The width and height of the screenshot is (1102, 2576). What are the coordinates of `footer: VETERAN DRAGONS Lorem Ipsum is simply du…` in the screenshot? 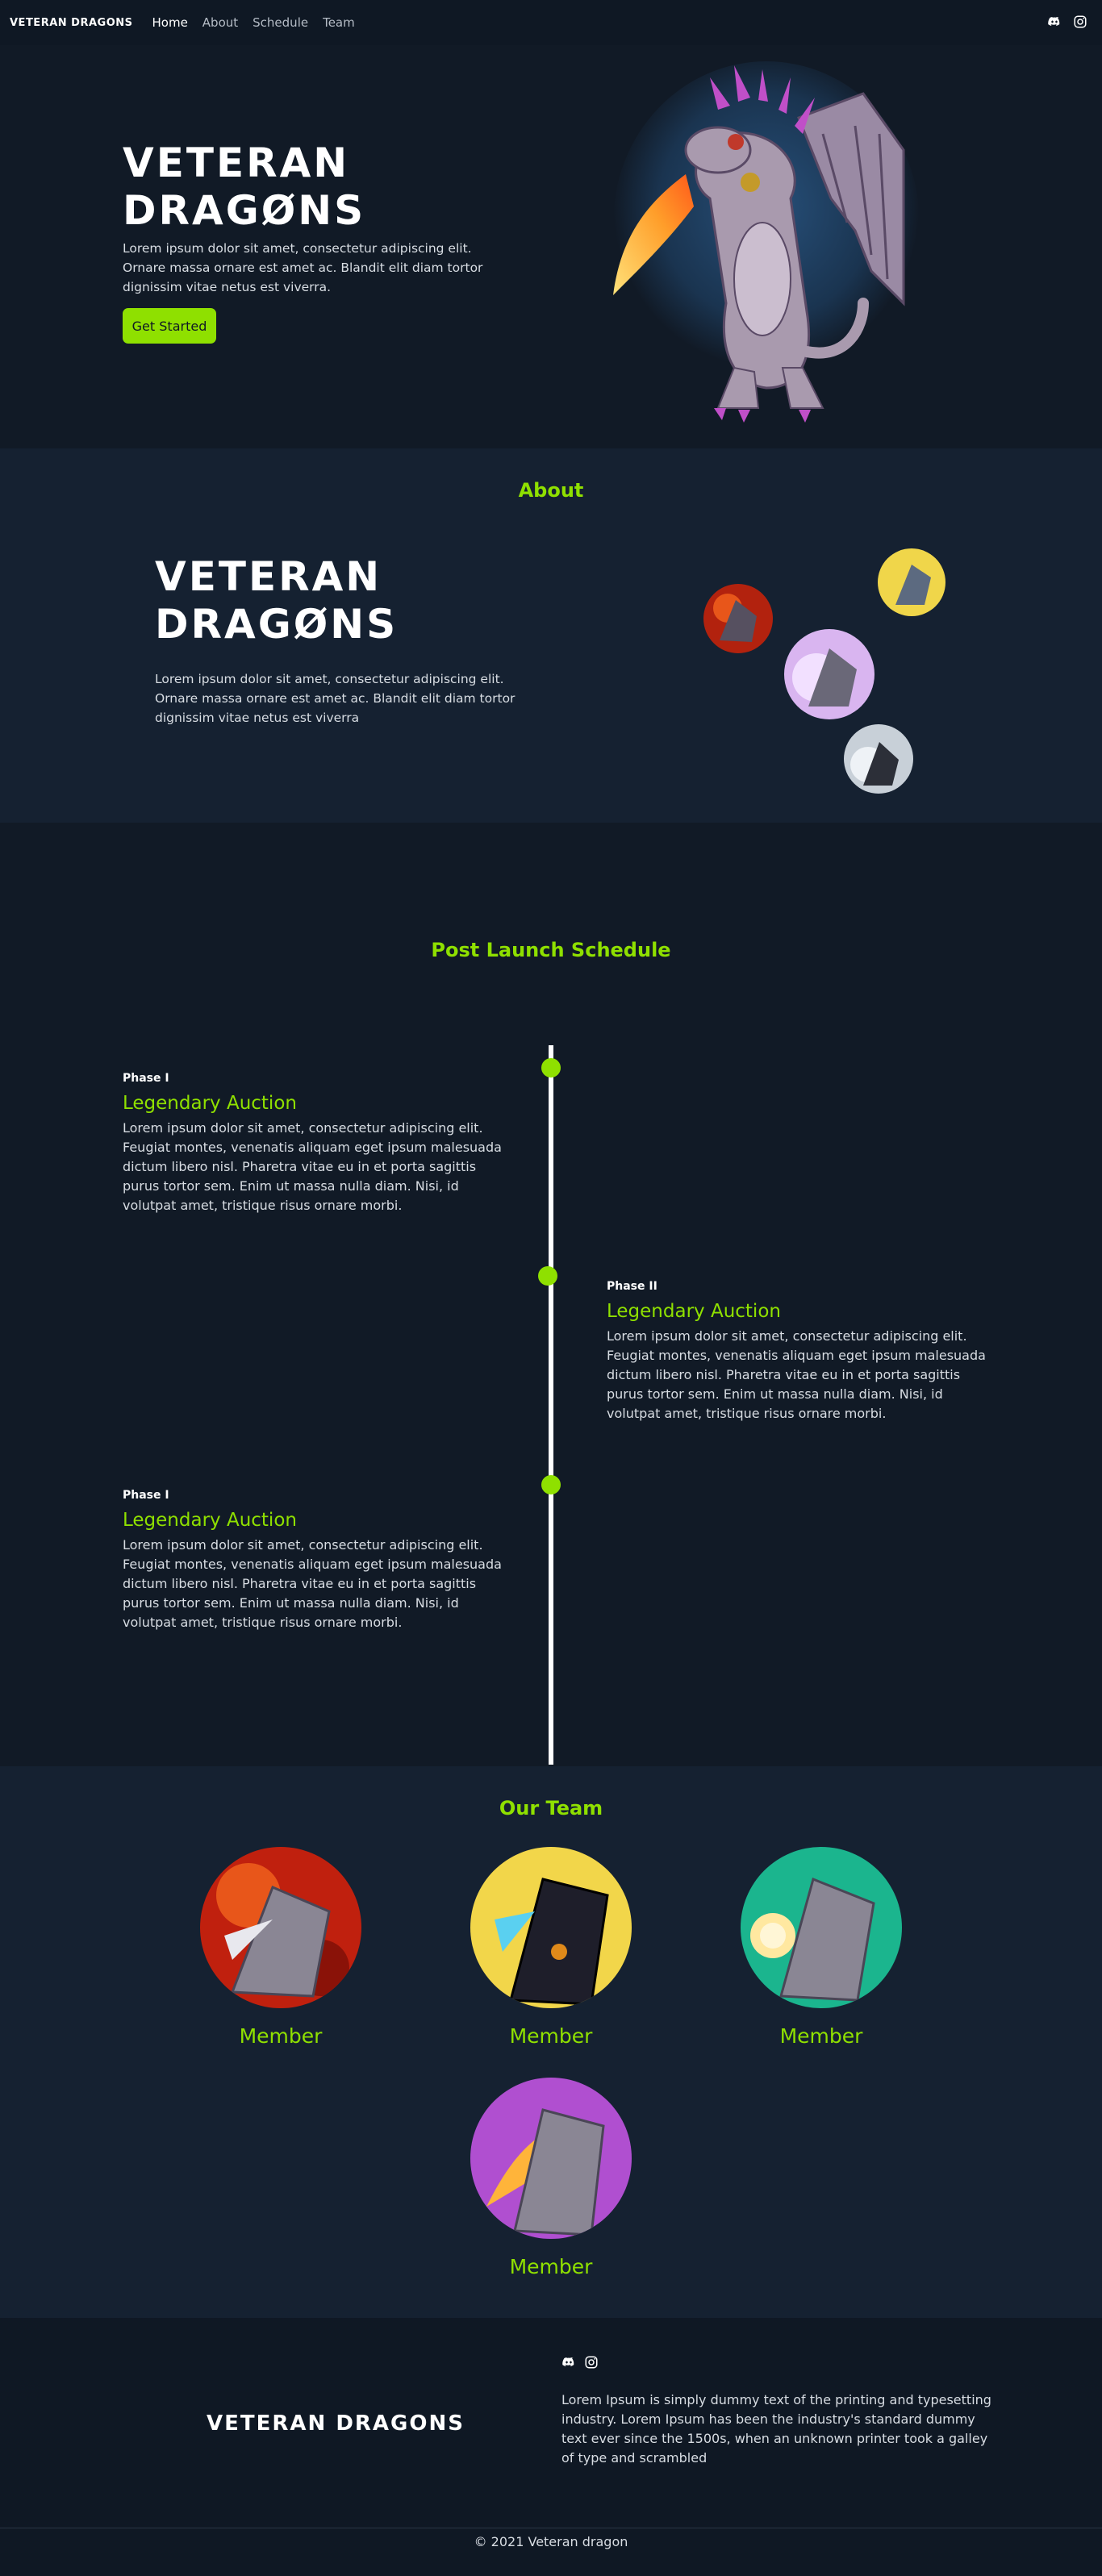 It's located at (551, 2447).